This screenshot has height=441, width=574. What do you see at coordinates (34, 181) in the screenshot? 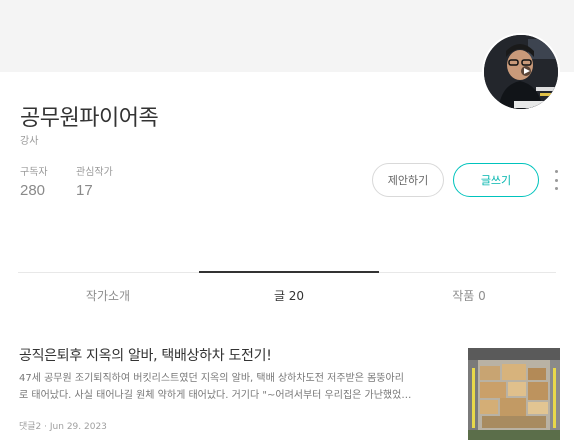
I see `stat-subscribers: 구독자 280` at bounding box center [34, 181].